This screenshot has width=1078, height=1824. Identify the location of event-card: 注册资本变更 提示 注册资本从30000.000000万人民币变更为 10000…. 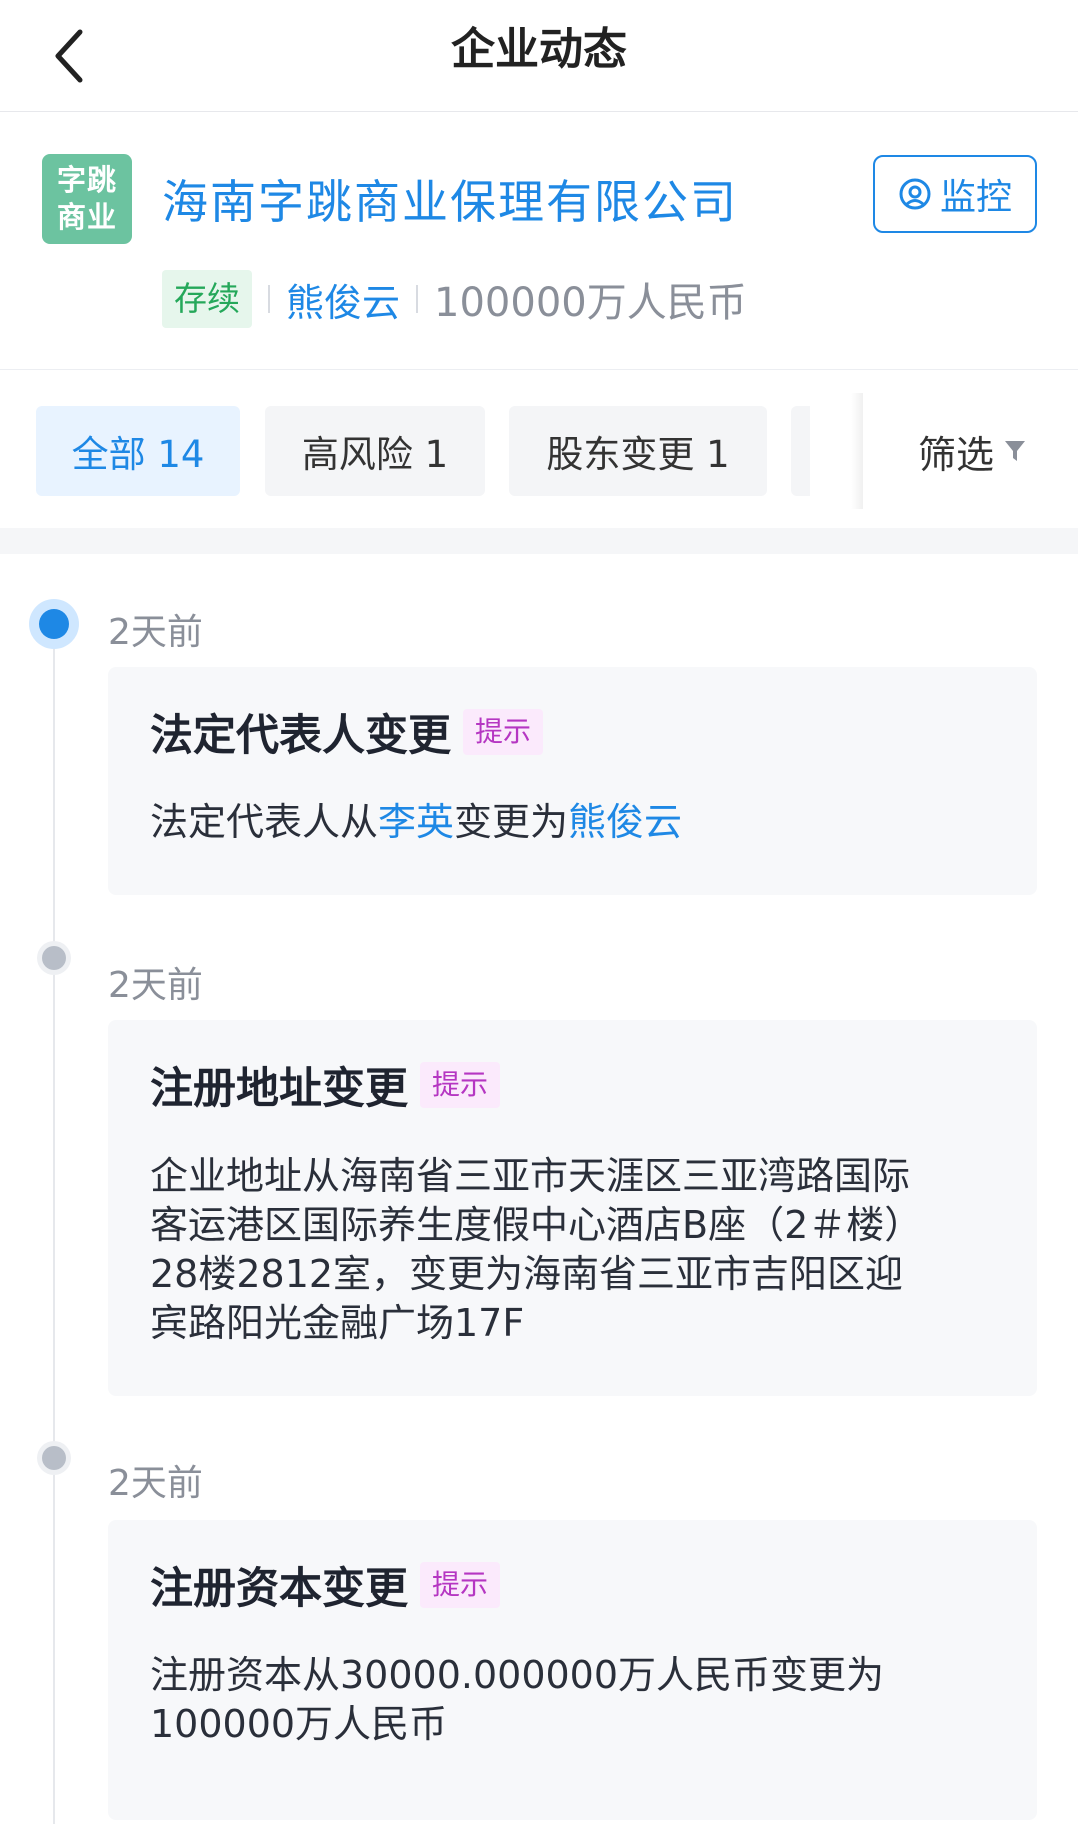
(572, 1670).